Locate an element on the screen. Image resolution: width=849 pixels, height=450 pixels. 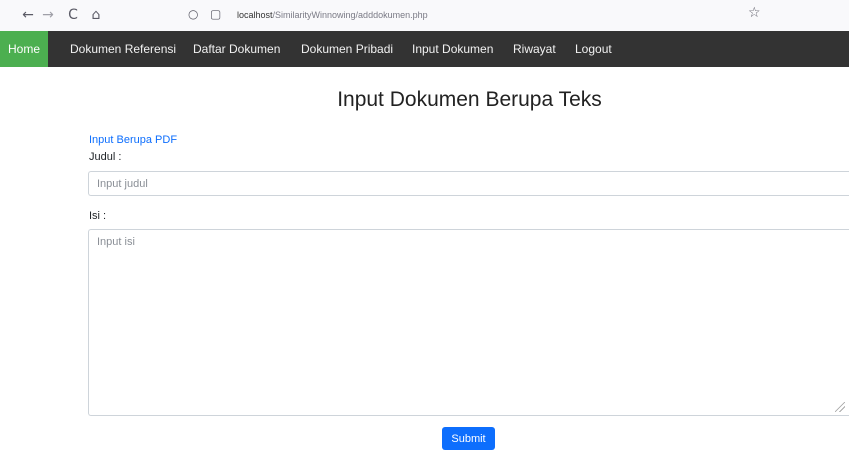
nav-home: Home is located at coordinates (24, 49).